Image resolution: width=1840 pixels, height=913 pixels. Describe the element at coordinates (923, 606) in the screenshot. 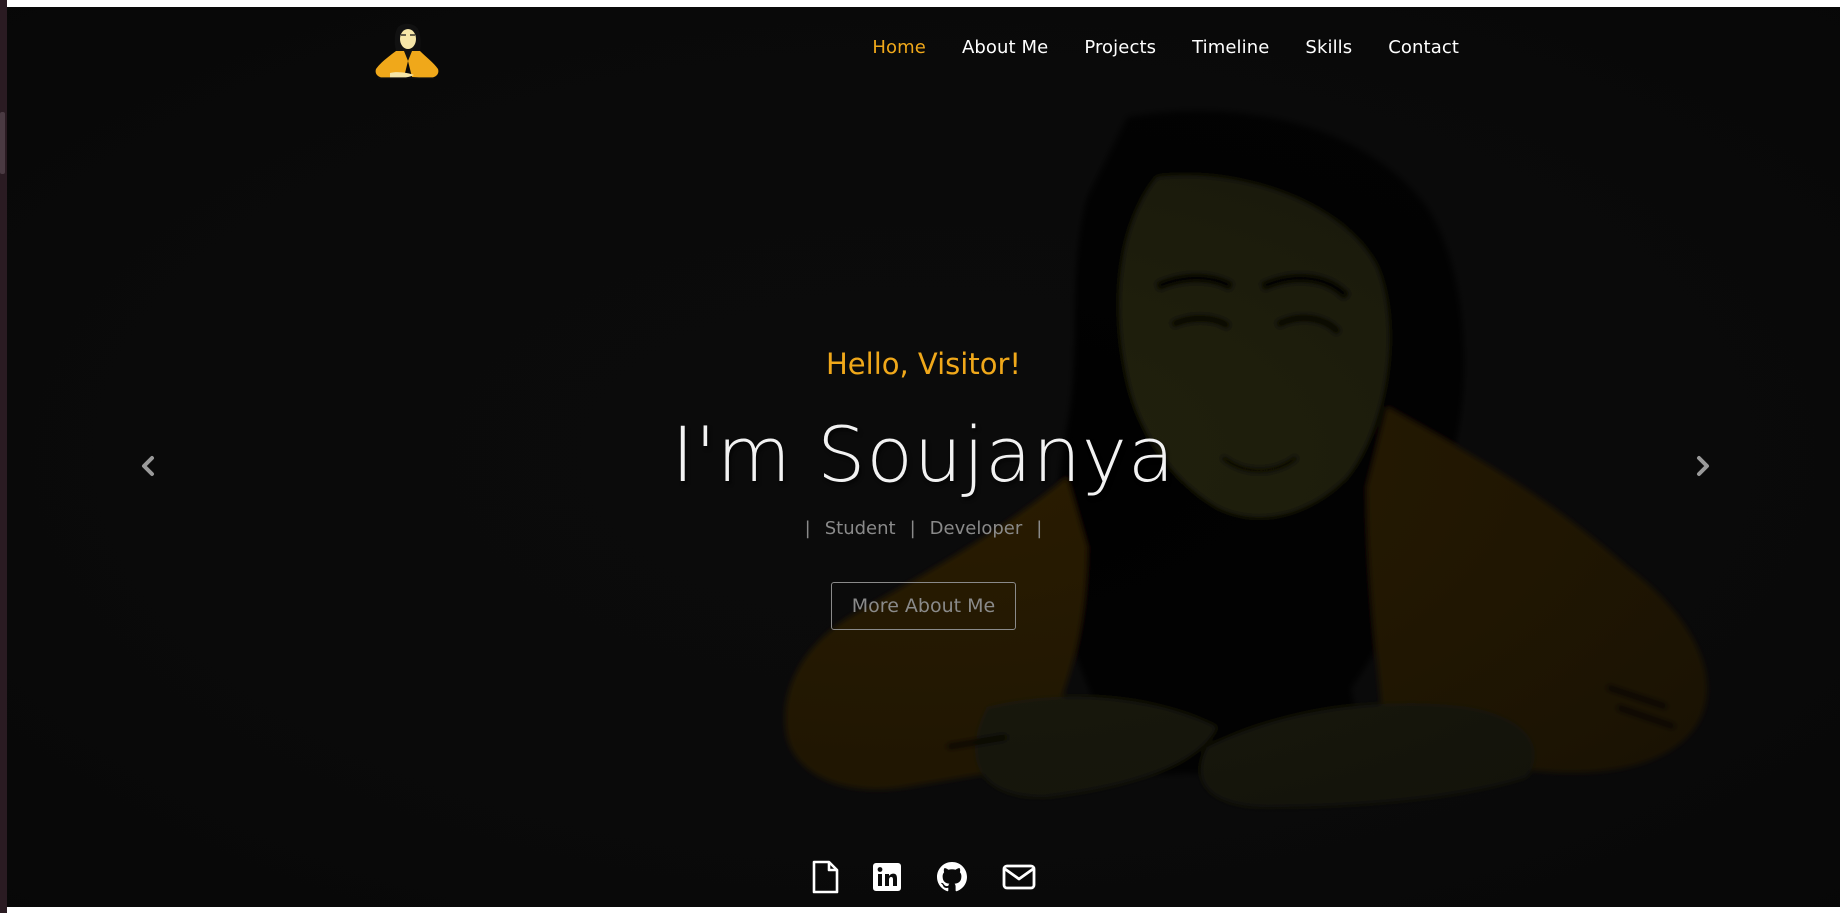

I see `more-about-me-button: More About Me` at that location.